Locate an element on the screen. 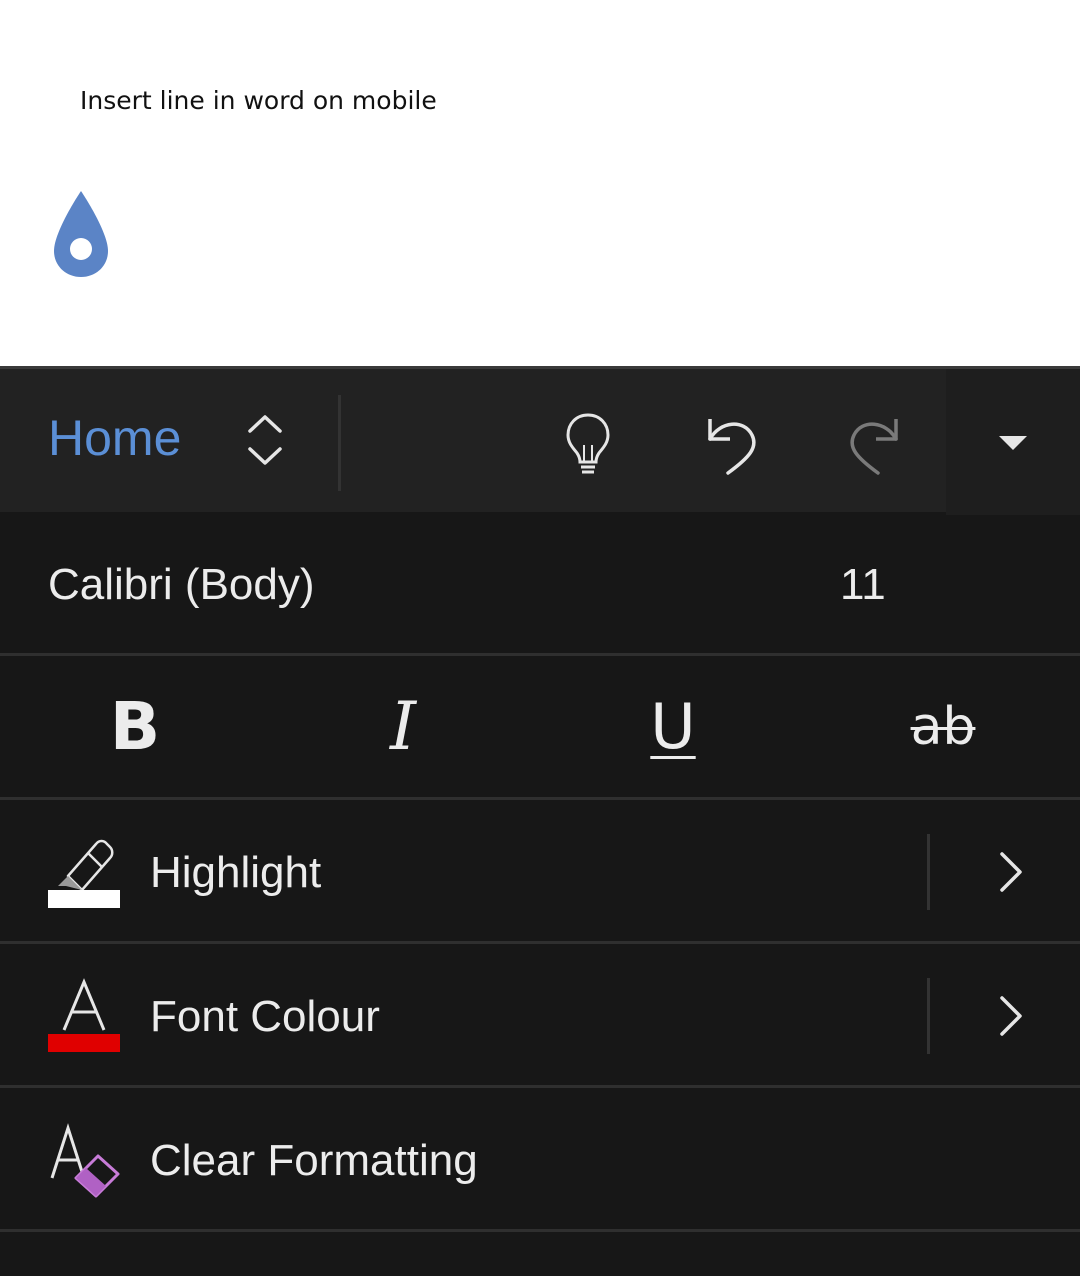 This screenshot has width=1080, height=1276. font-name-selector: Calibri (Body) is located at coordinates (181, 585).